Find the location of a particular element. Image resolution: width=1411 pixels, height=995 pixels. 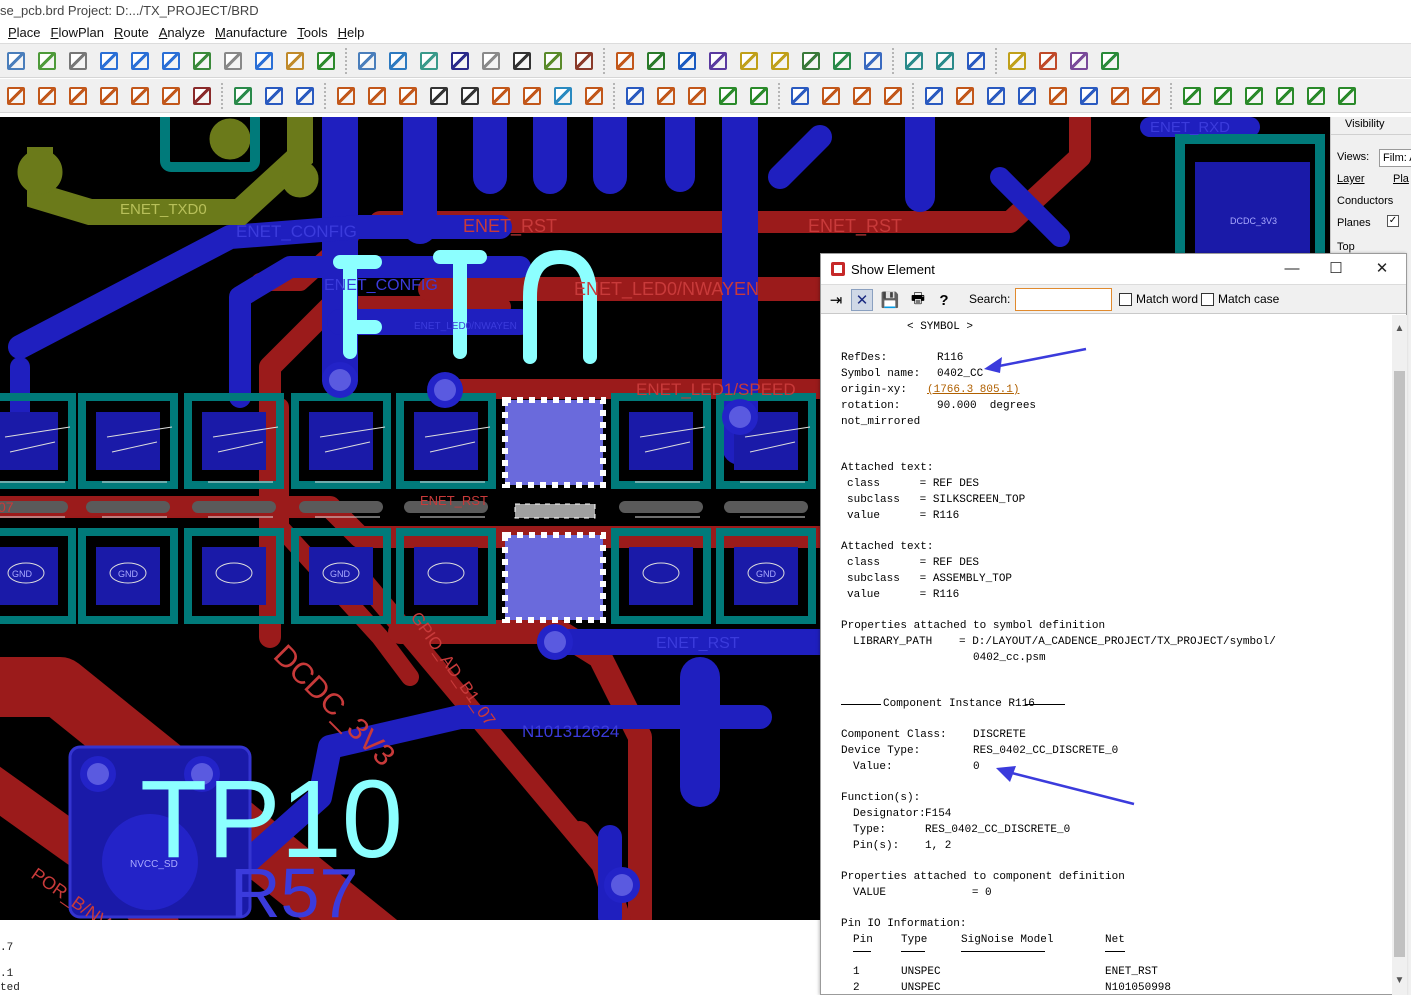

planes-checkbox: ✓ is located at coordinates (1393, 221).